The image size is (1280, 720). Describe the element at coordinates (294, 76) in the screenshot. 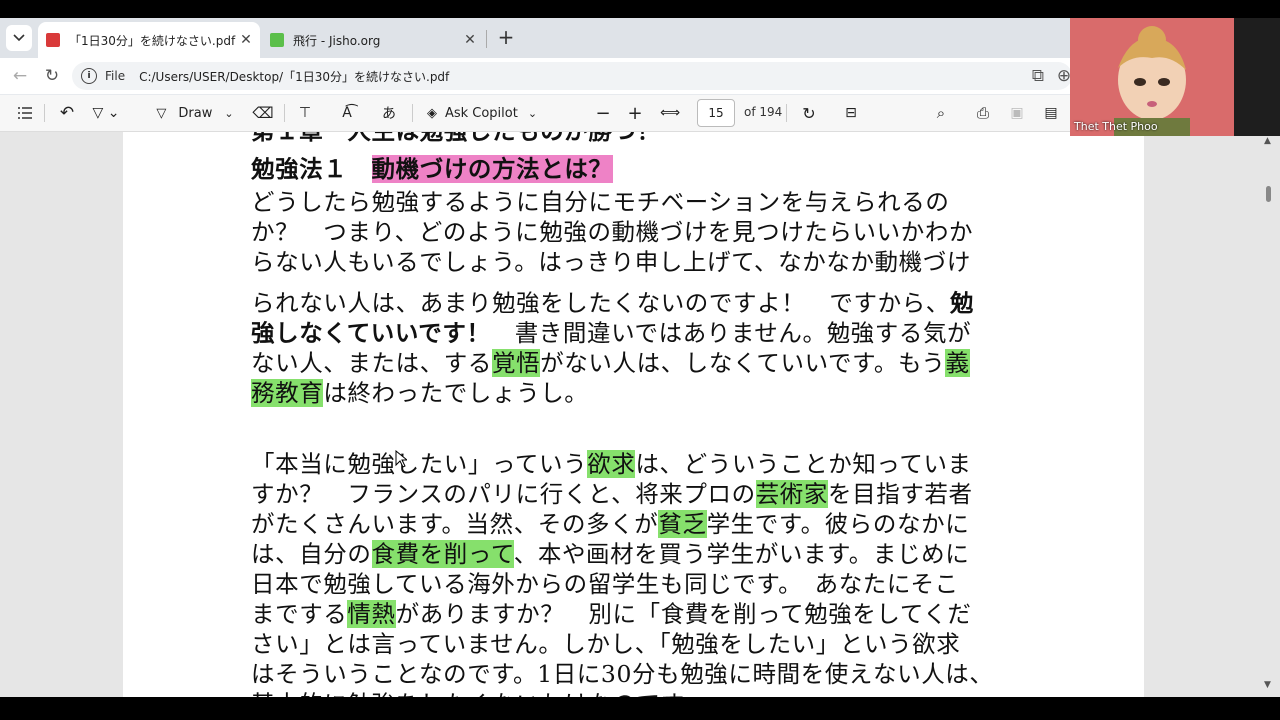

I see `url-text: C:/Users/USER/Desktop/「1日30分」を続けなさい.pdf` at that location.